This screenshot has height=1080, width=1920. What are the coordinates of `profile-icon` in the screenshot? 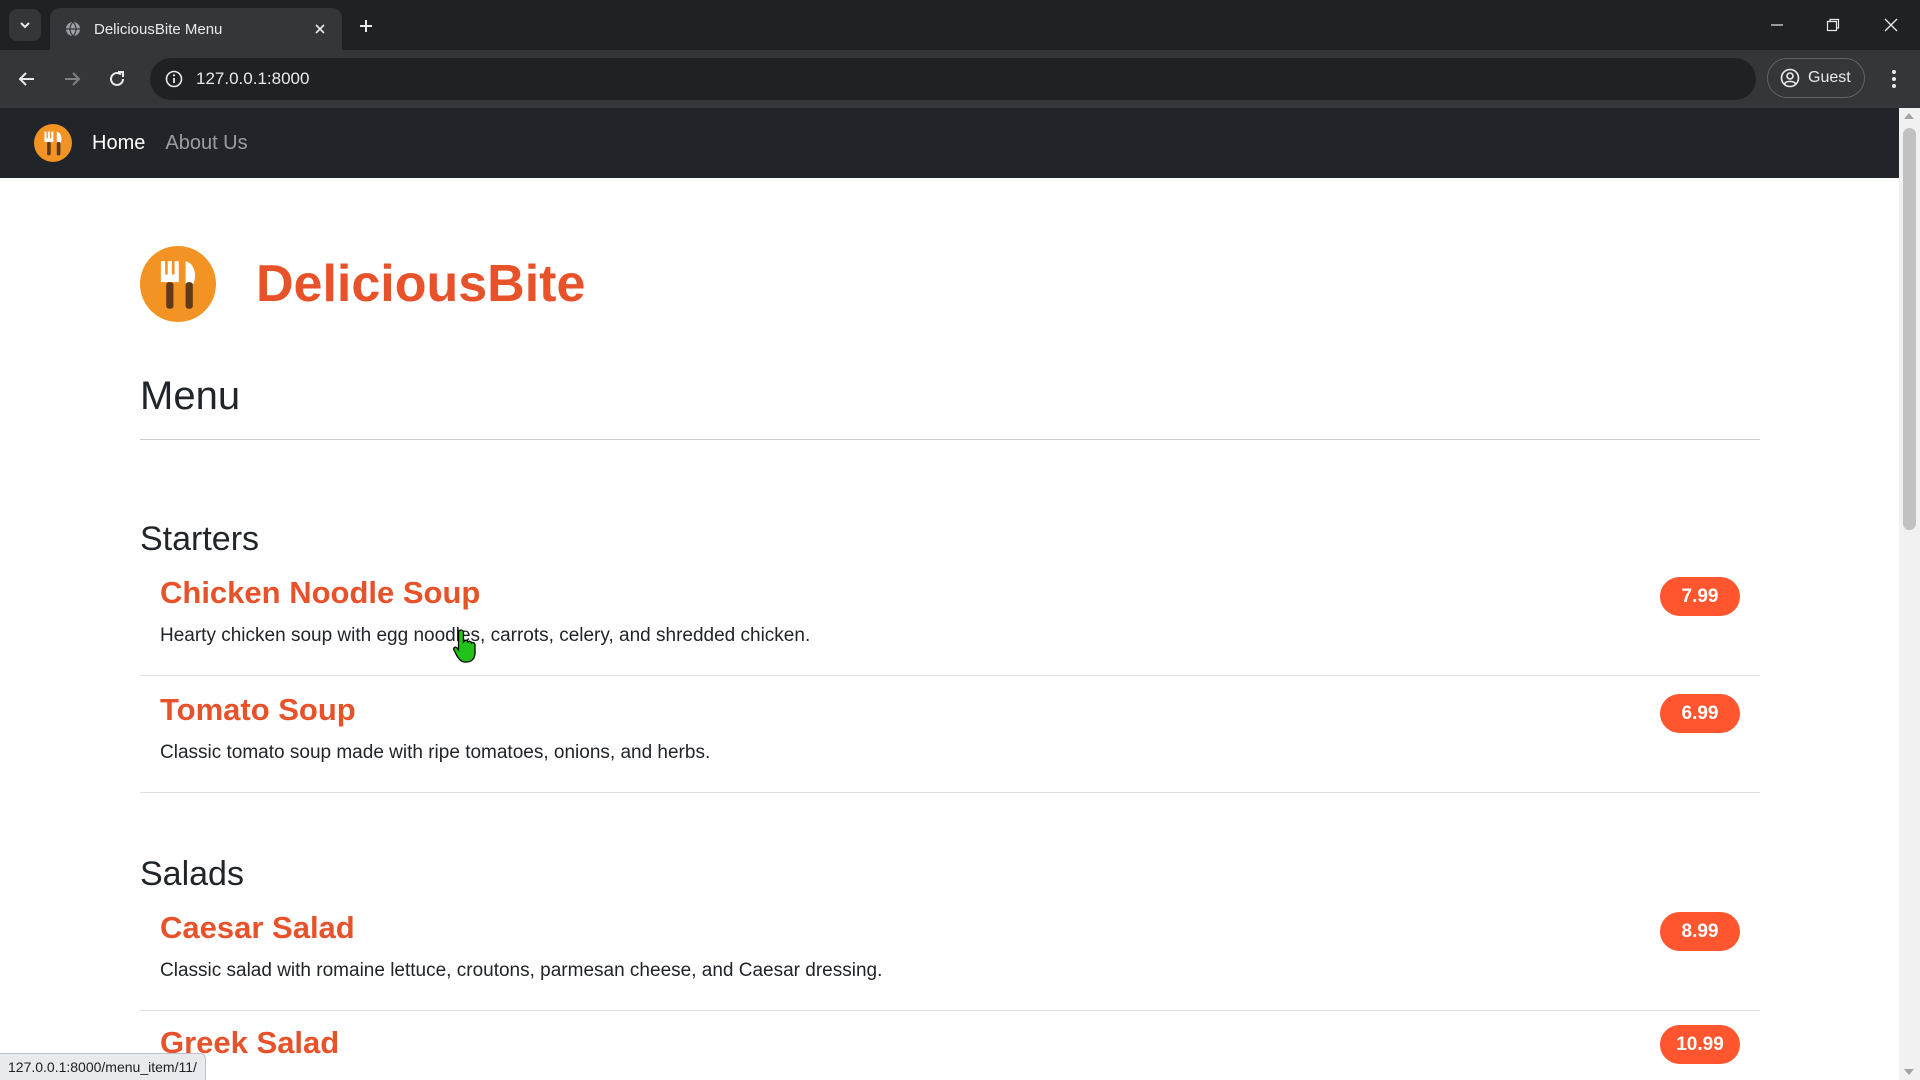 It's located at (1790, 78).